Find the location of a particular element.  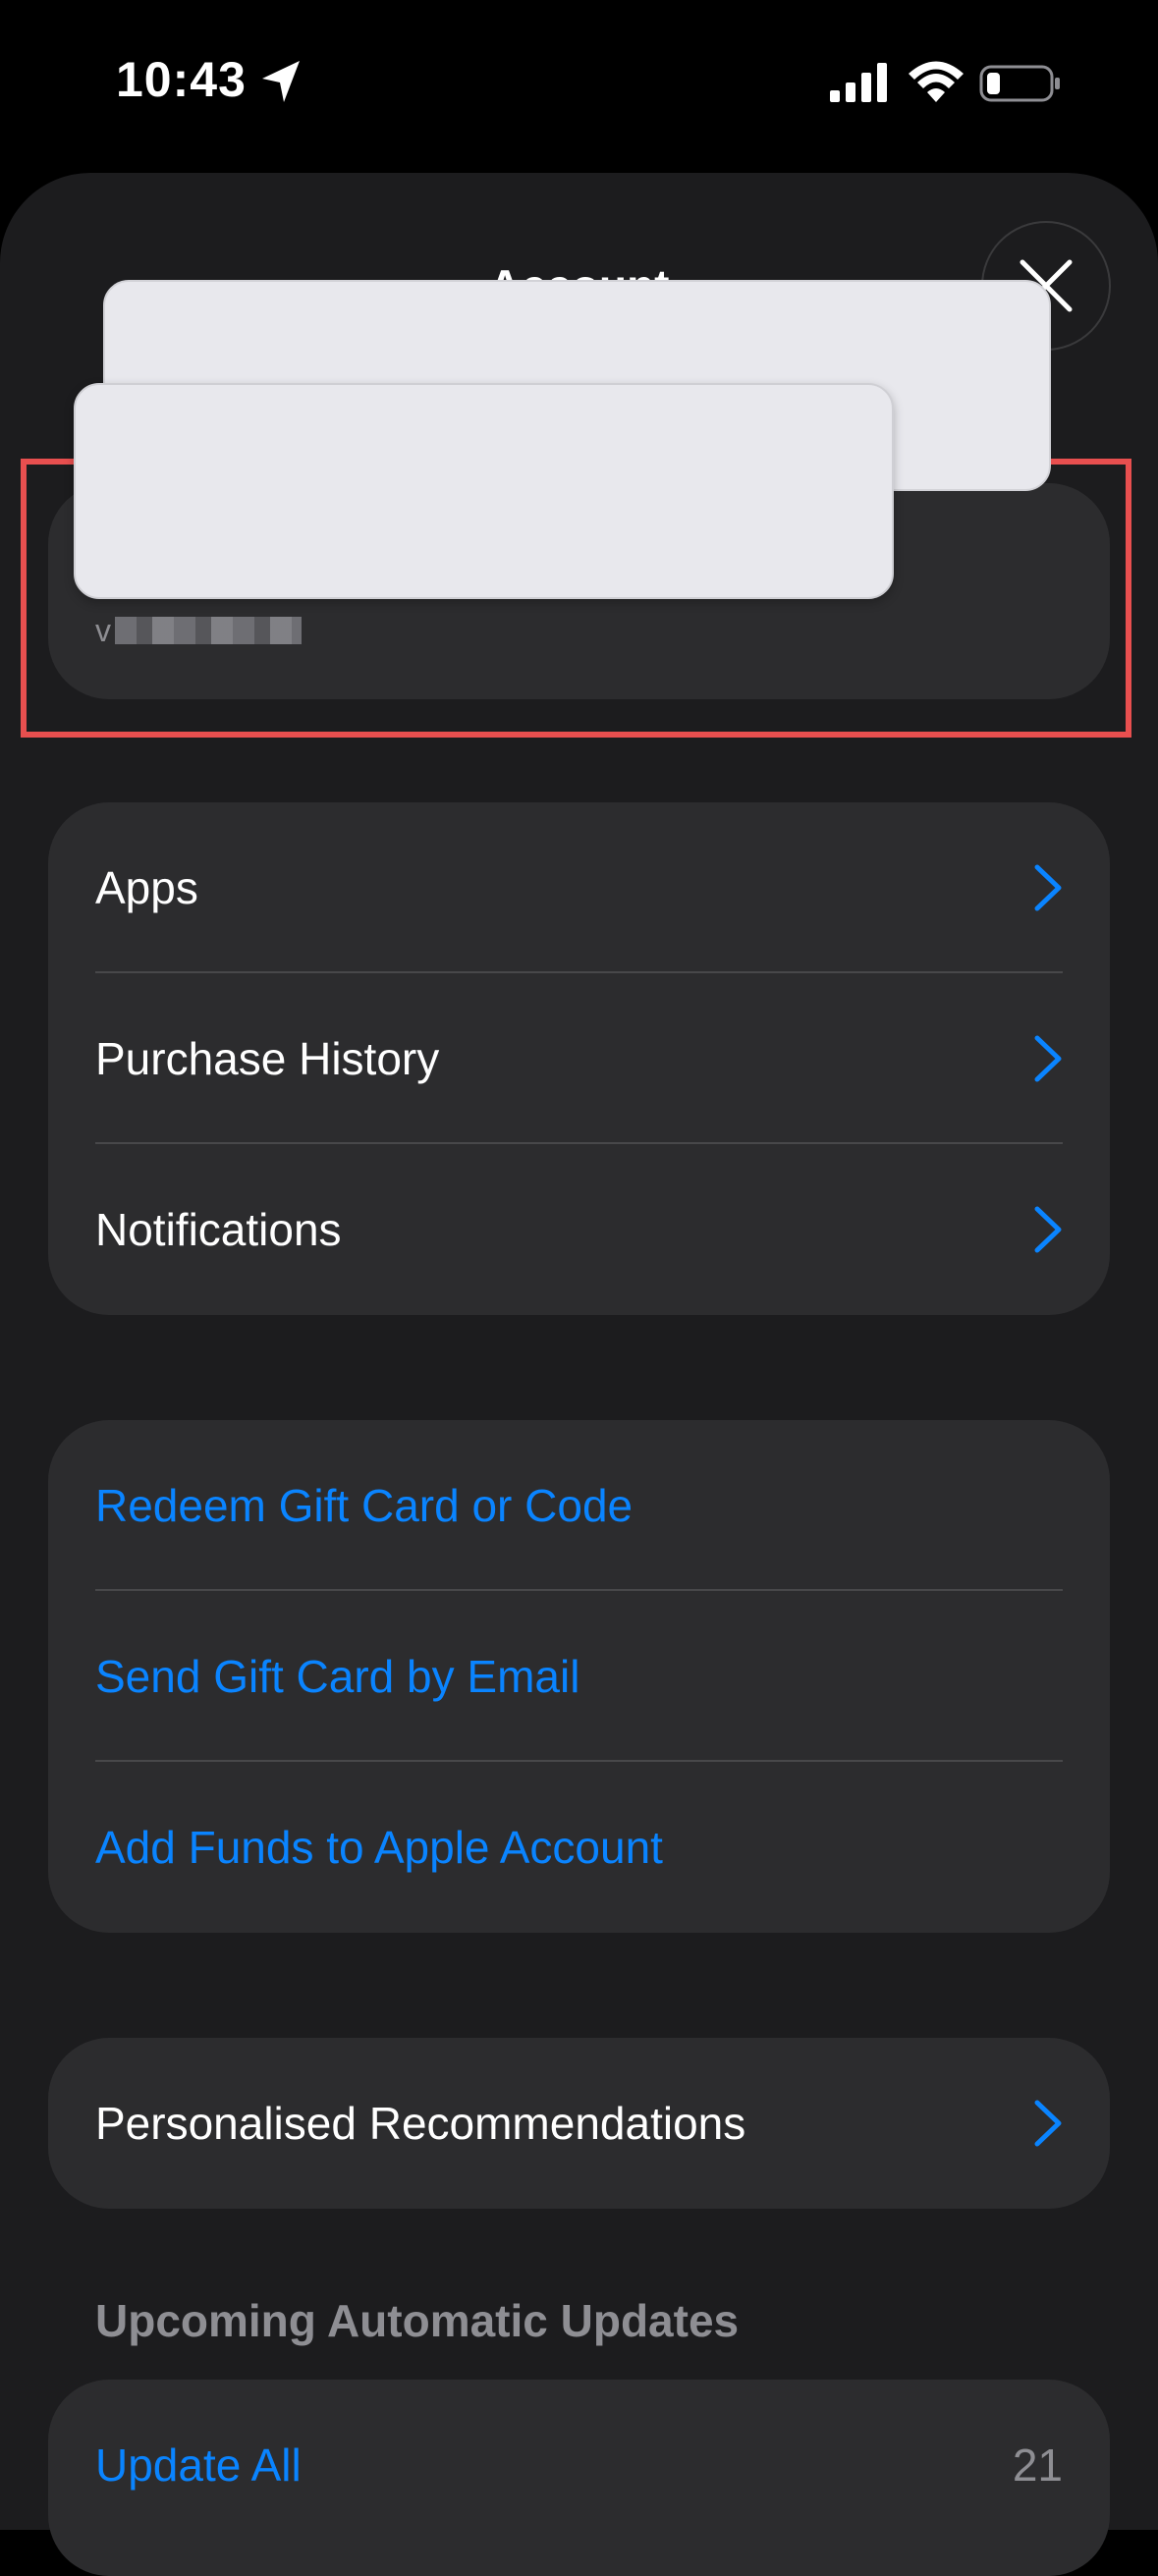

notifications-row: Notifications is located at coordinates (579, 1230).